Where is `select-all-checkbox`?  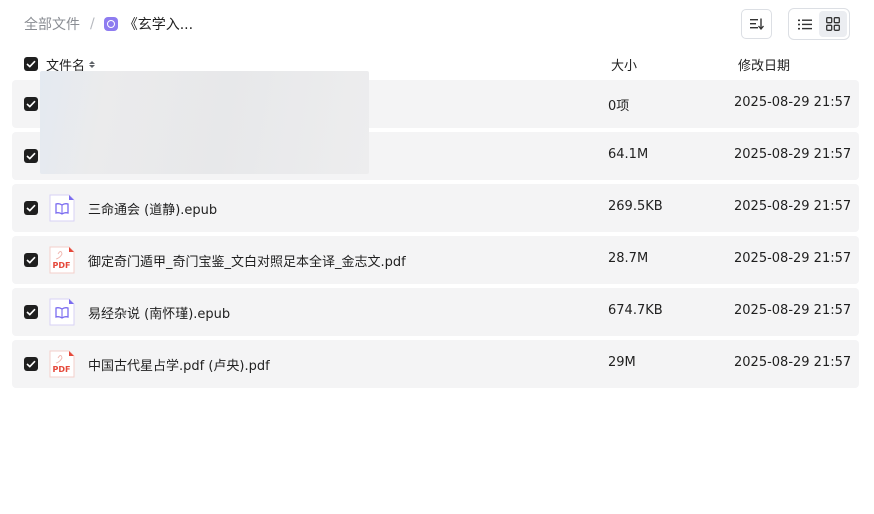 select-all-checkbox is located at coordinates (31, 64).